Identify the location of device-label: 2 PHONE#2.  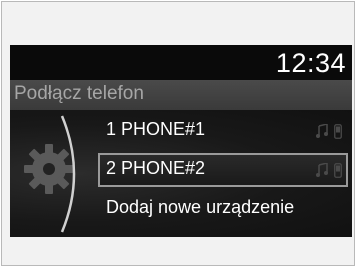
(156, 168).